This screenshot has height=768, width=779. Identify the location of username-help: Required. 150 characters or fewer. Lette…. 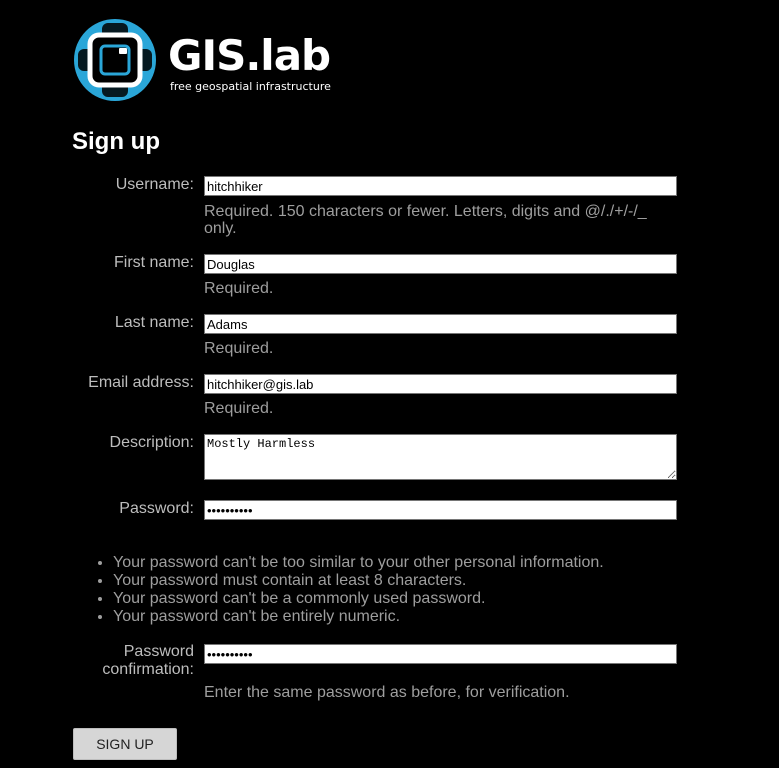
(425, 220).